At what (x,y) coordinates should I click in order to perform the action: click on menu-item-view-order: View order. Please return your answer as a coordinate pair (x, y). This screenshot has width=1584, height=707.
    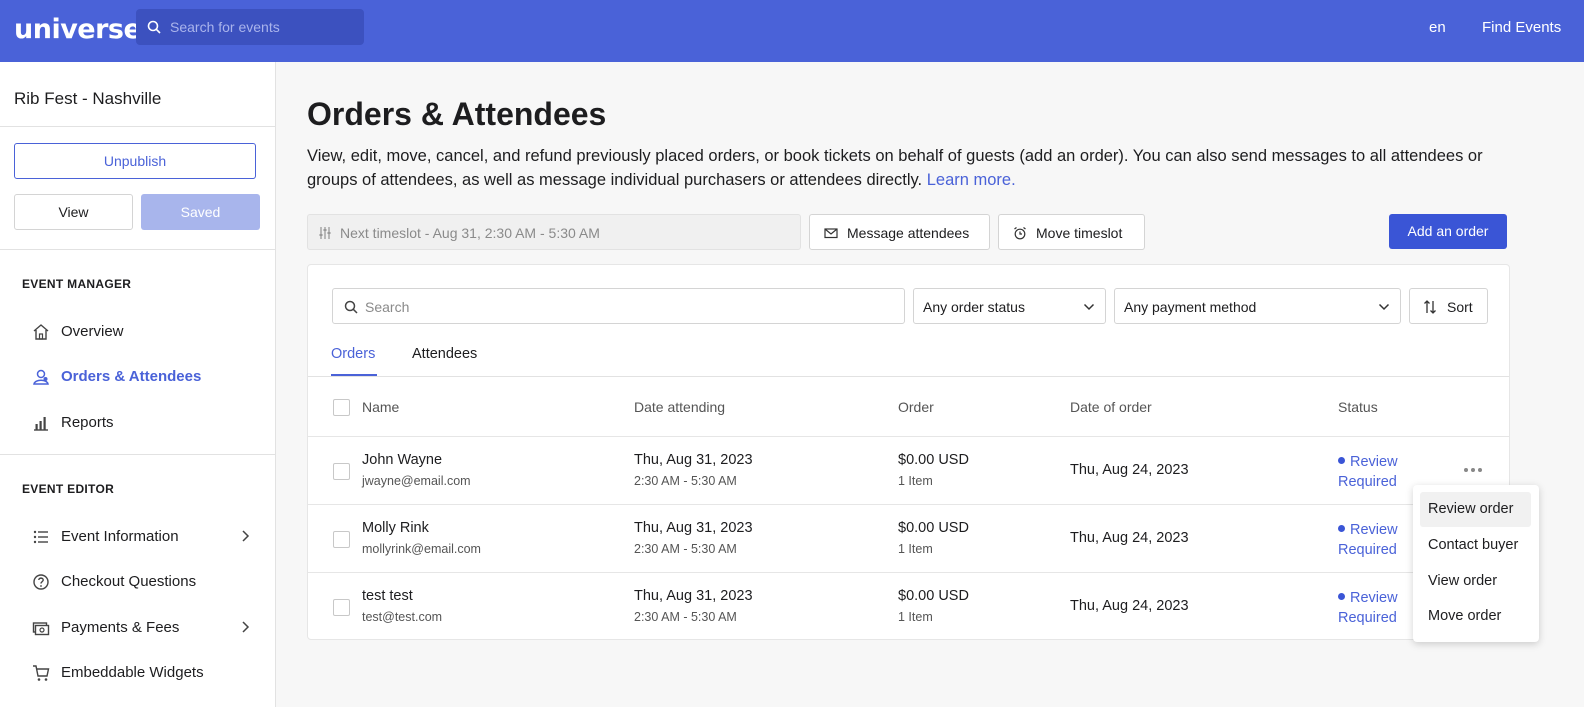
    Looking at the image, I should click on (1475, 581).